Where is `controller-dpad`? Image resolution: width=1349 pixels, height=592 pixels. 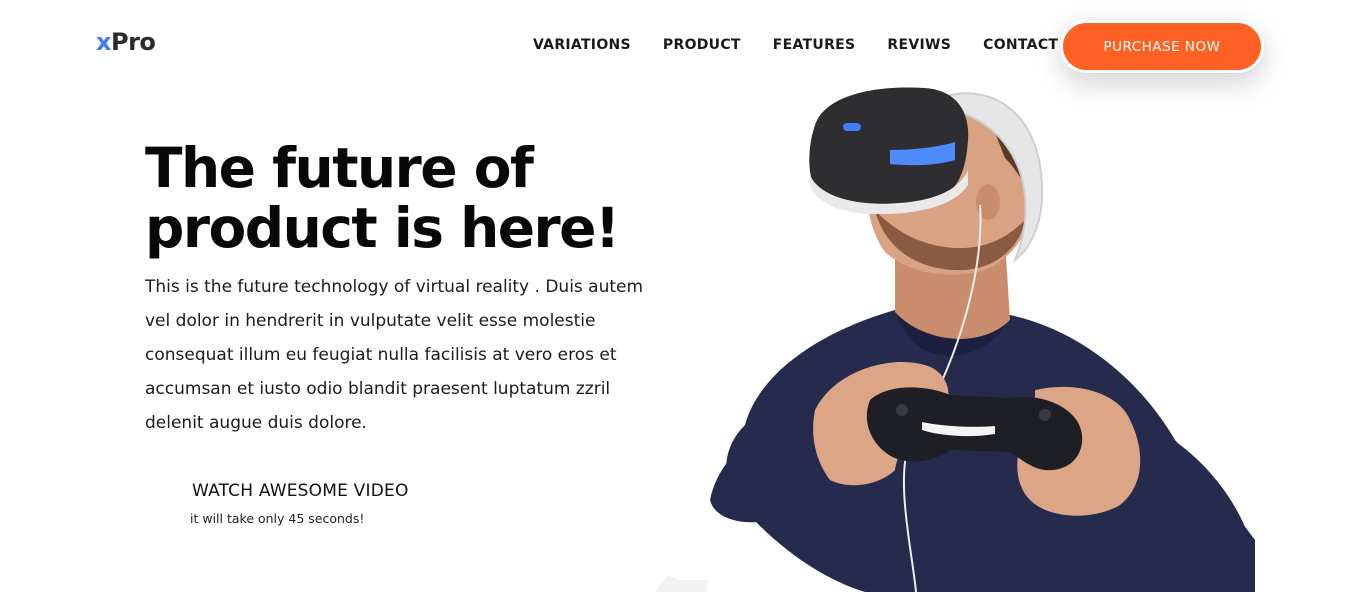
controller-dpad is located at coordinates (902, 410).